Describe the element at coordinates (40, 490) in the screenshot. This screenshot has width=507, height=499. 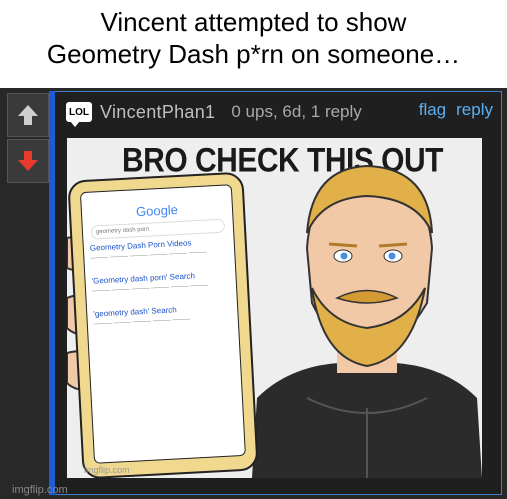
I see `imgflip-watermark: imgflip.com` at that location.